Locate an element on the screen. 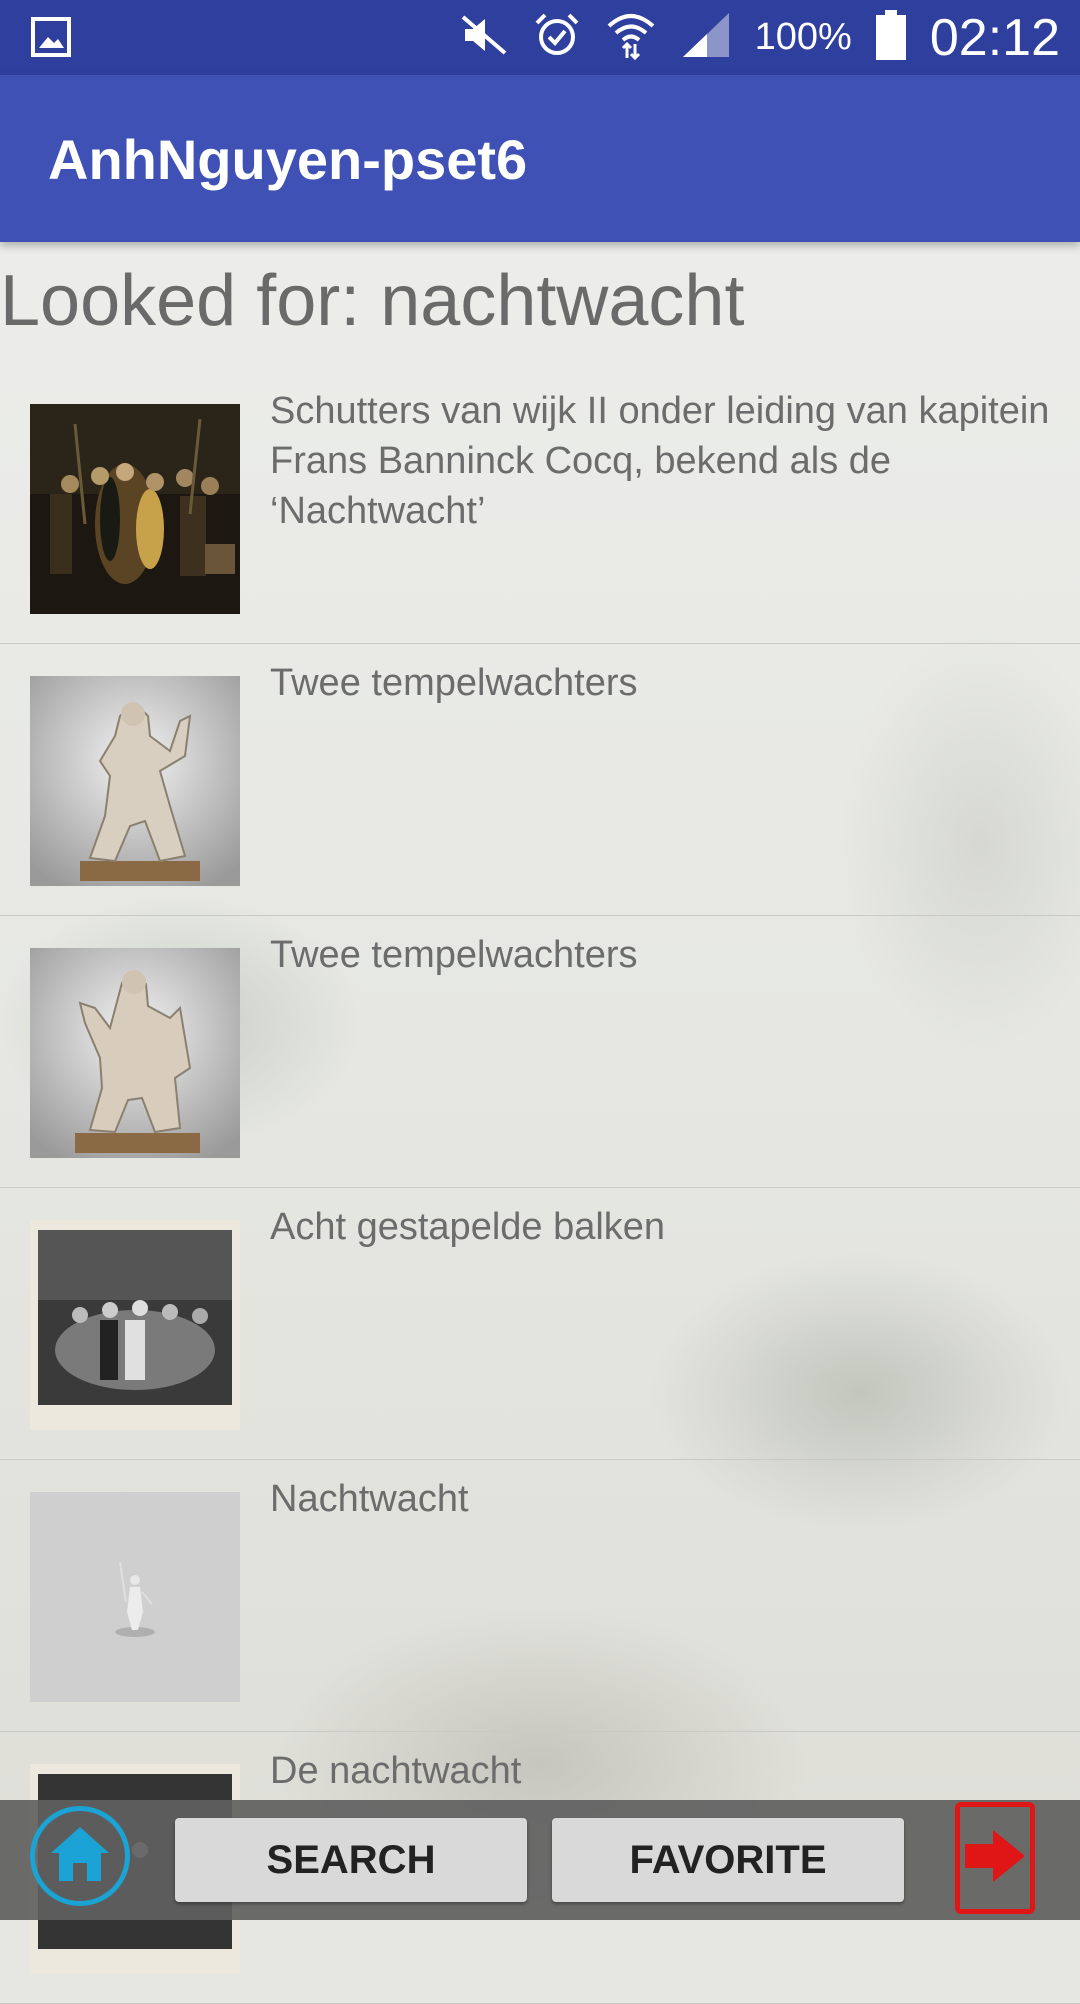 Image resolution: width=1080 pixels, height=2004 pixels. signal-icon is located at coordinates (706, 37).